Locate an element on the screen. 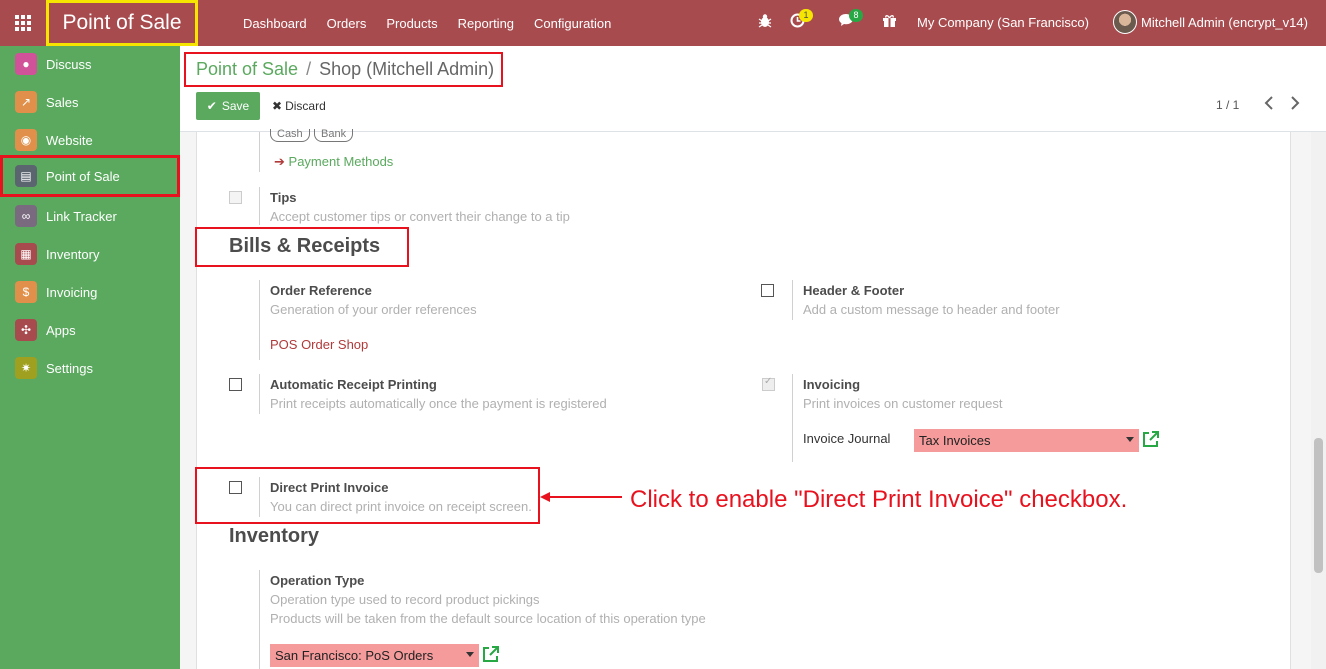 Image resolution: width=1326 pixels, height=669 pixels. order-reference-description: Generation of your order references is located at coordinates (373, 309).